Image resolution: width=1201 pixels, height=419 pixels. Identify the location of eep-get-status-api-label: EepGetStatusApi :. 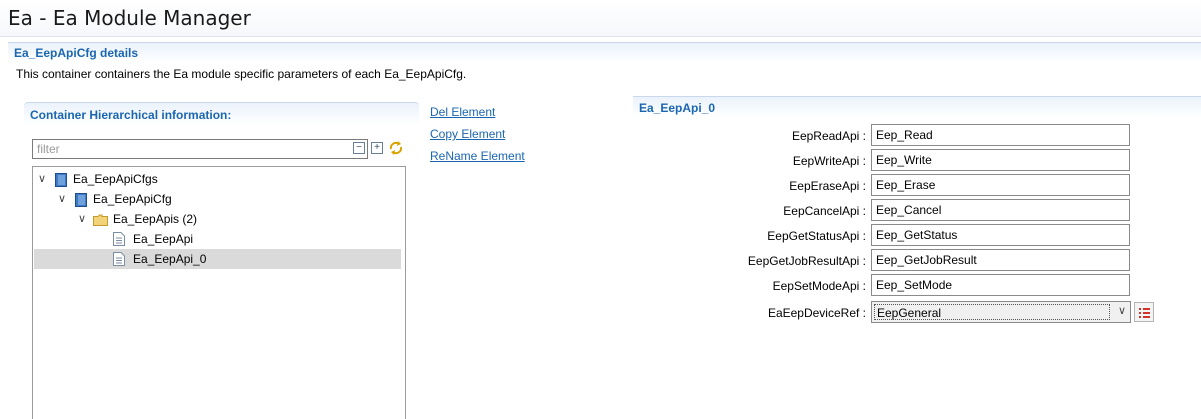
(816, 236).